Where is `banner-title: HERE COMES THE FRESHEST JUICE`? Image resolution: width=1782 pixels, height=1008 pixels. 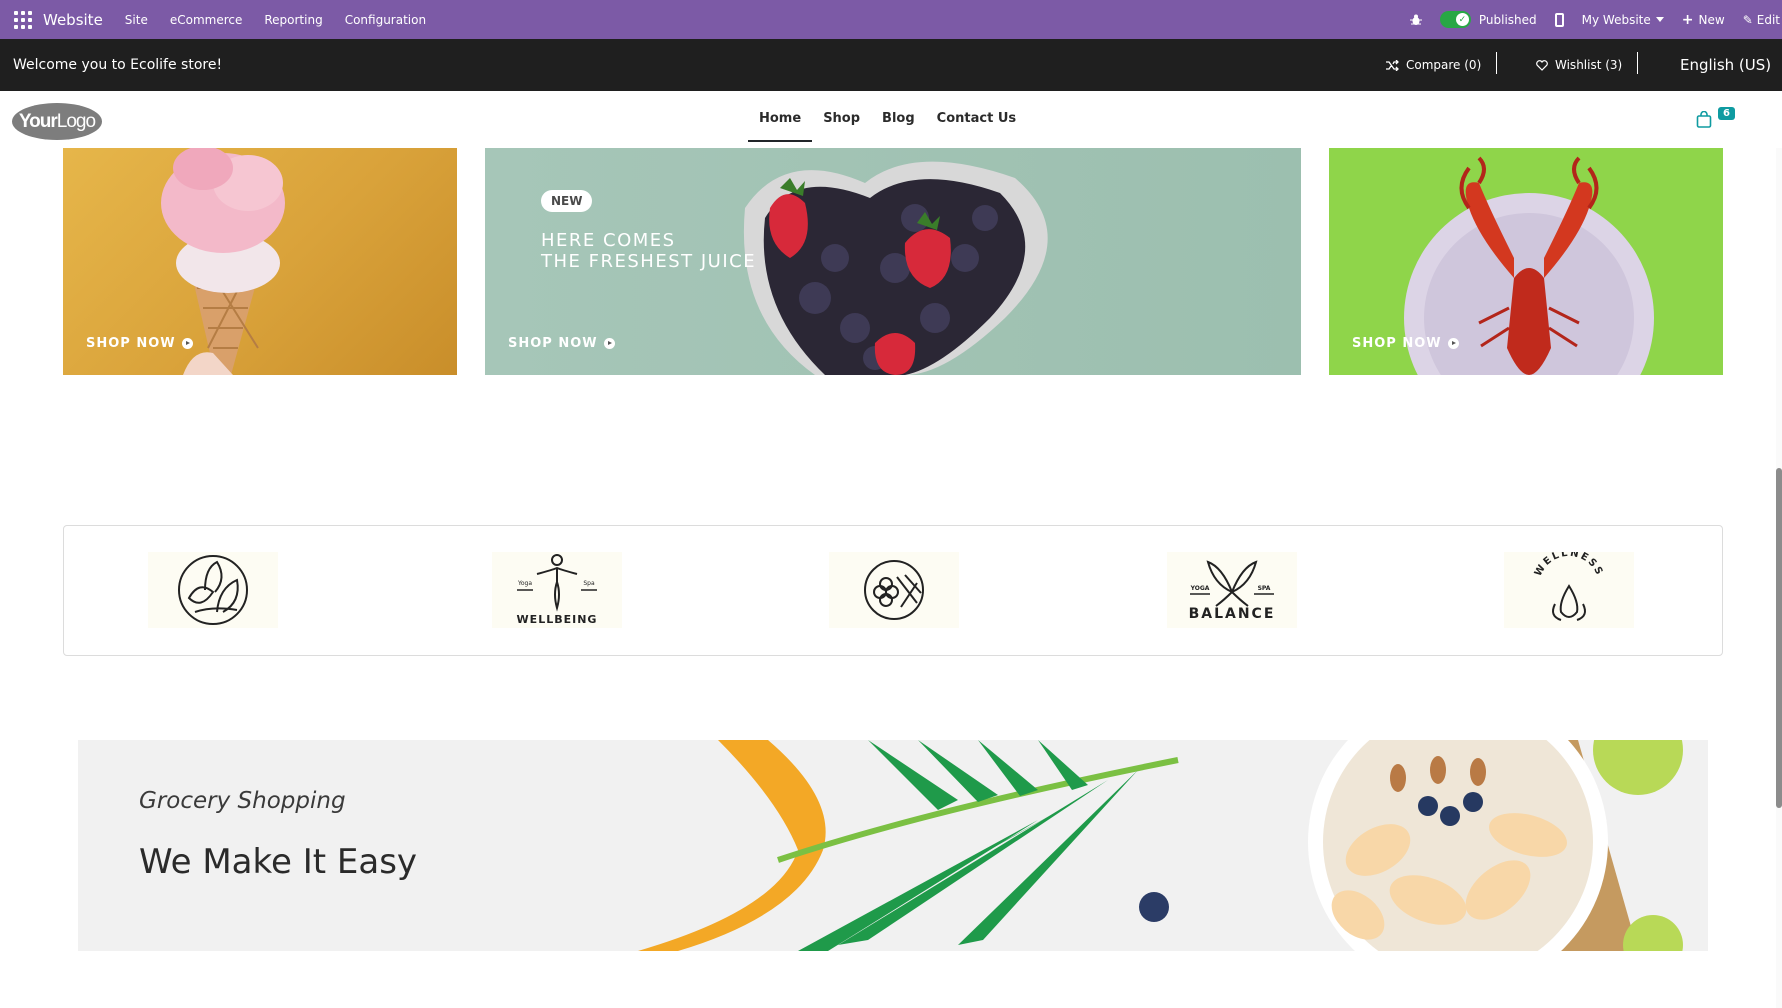 banner-title: HERE COMES THE FRESHEST JUICE is located at coordinates (648, 251).